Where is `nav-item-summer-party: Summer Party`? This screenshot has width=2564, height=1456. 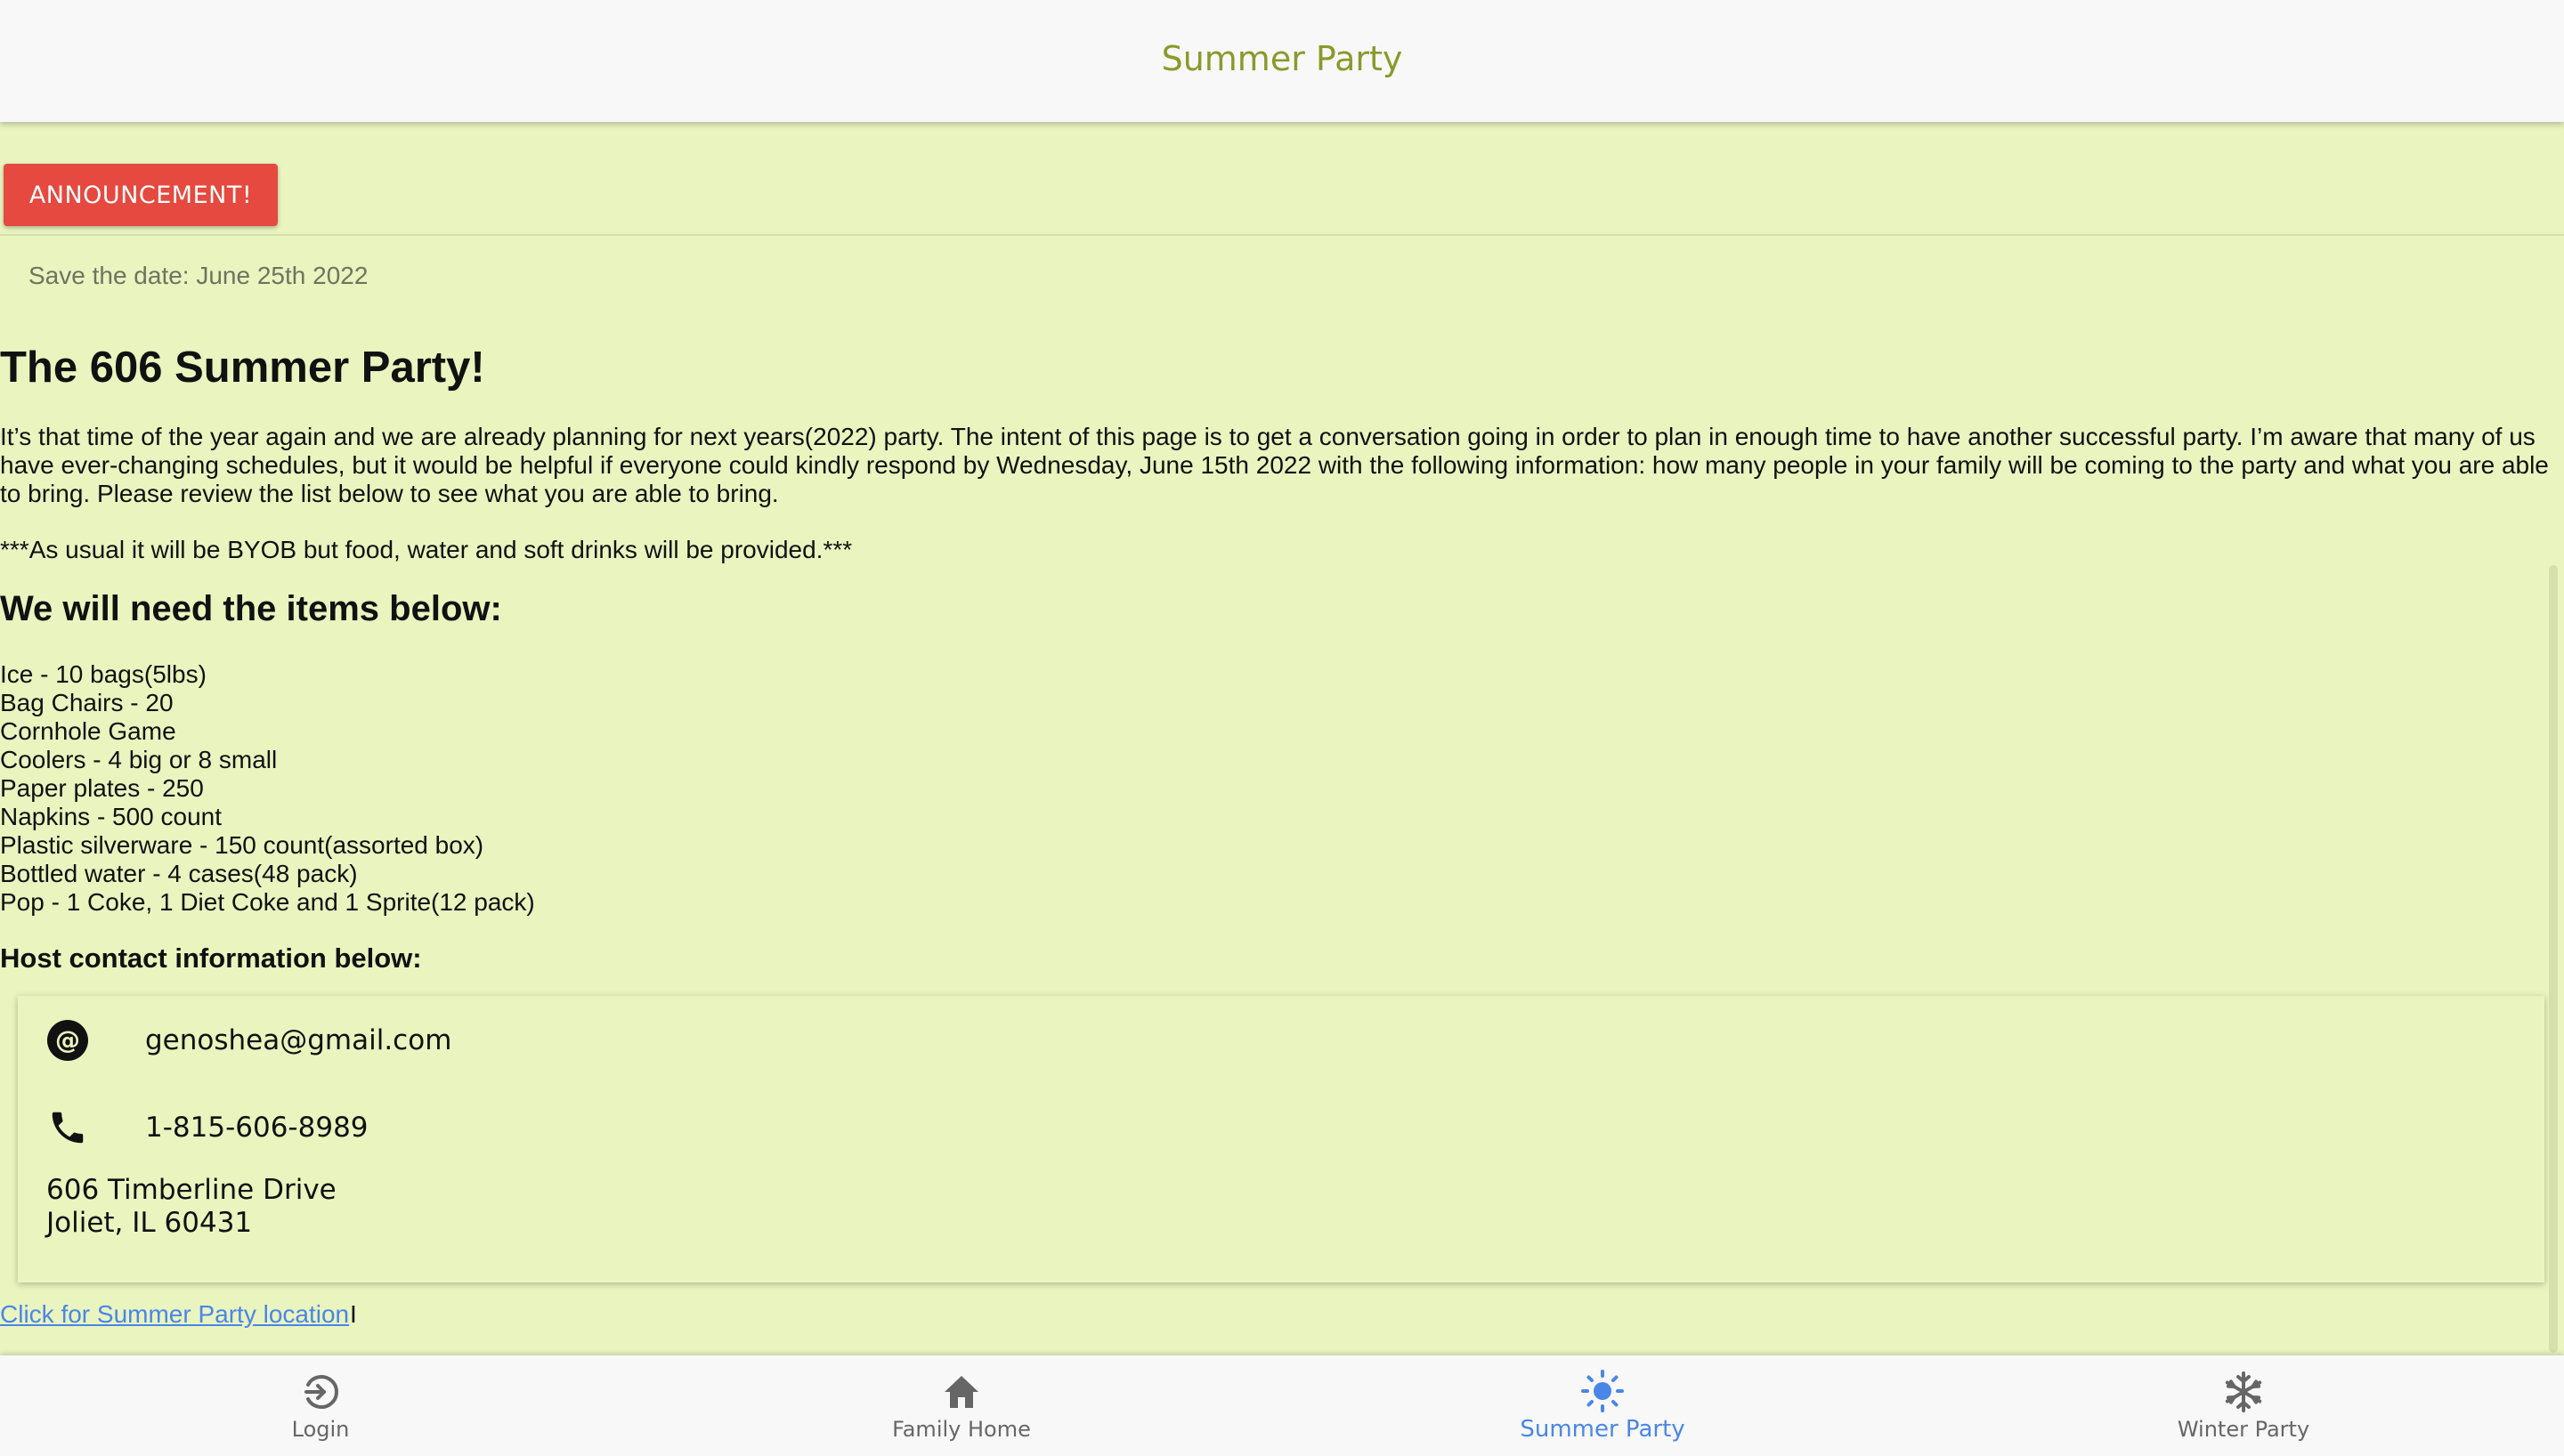
nav-item-summer-party: Summer Party is located at coordinates (1602, 1405).